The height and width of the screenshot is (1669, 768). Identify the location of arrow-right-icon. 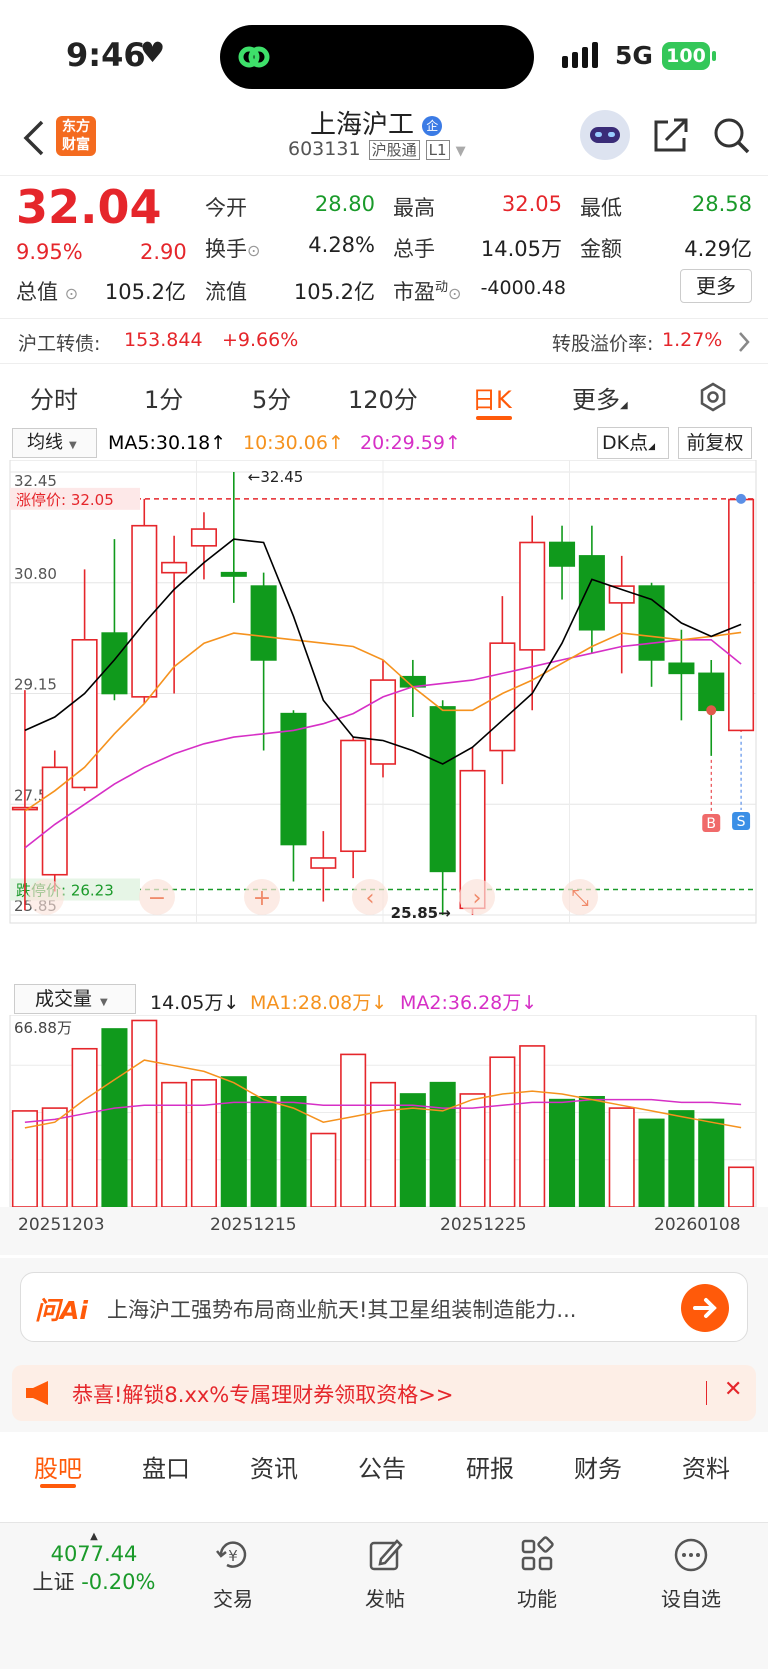
(705, 1308).